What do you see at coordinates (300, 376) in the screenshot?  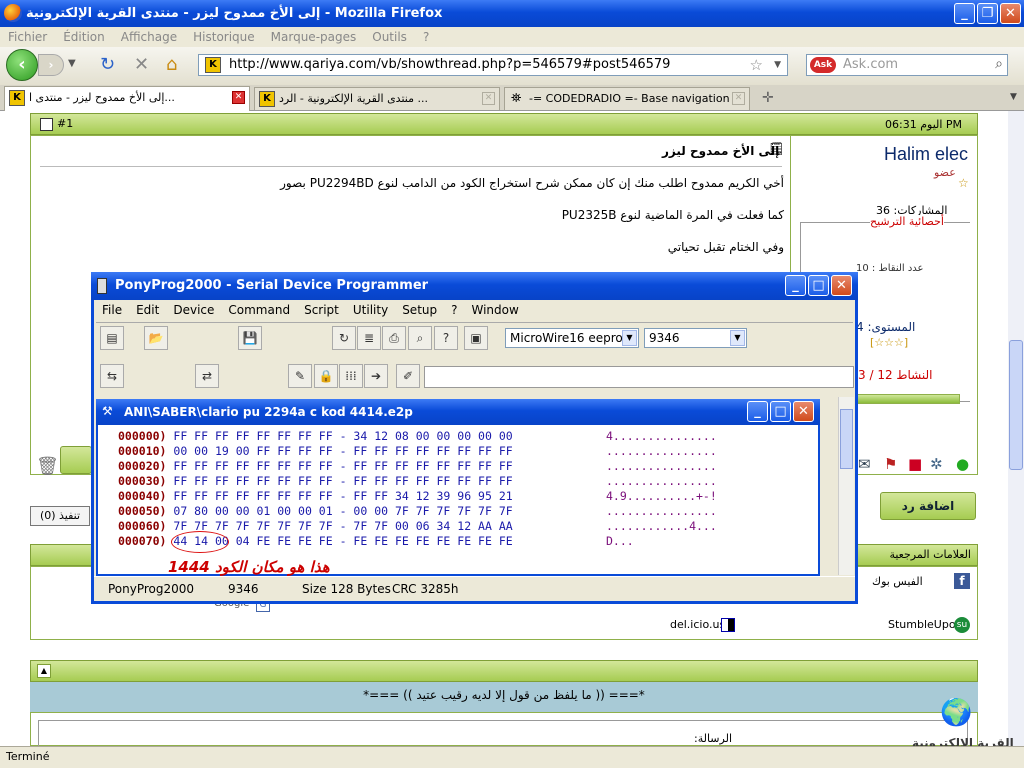 I see `erase-icon: ✎` at bounding box center [300, 376].